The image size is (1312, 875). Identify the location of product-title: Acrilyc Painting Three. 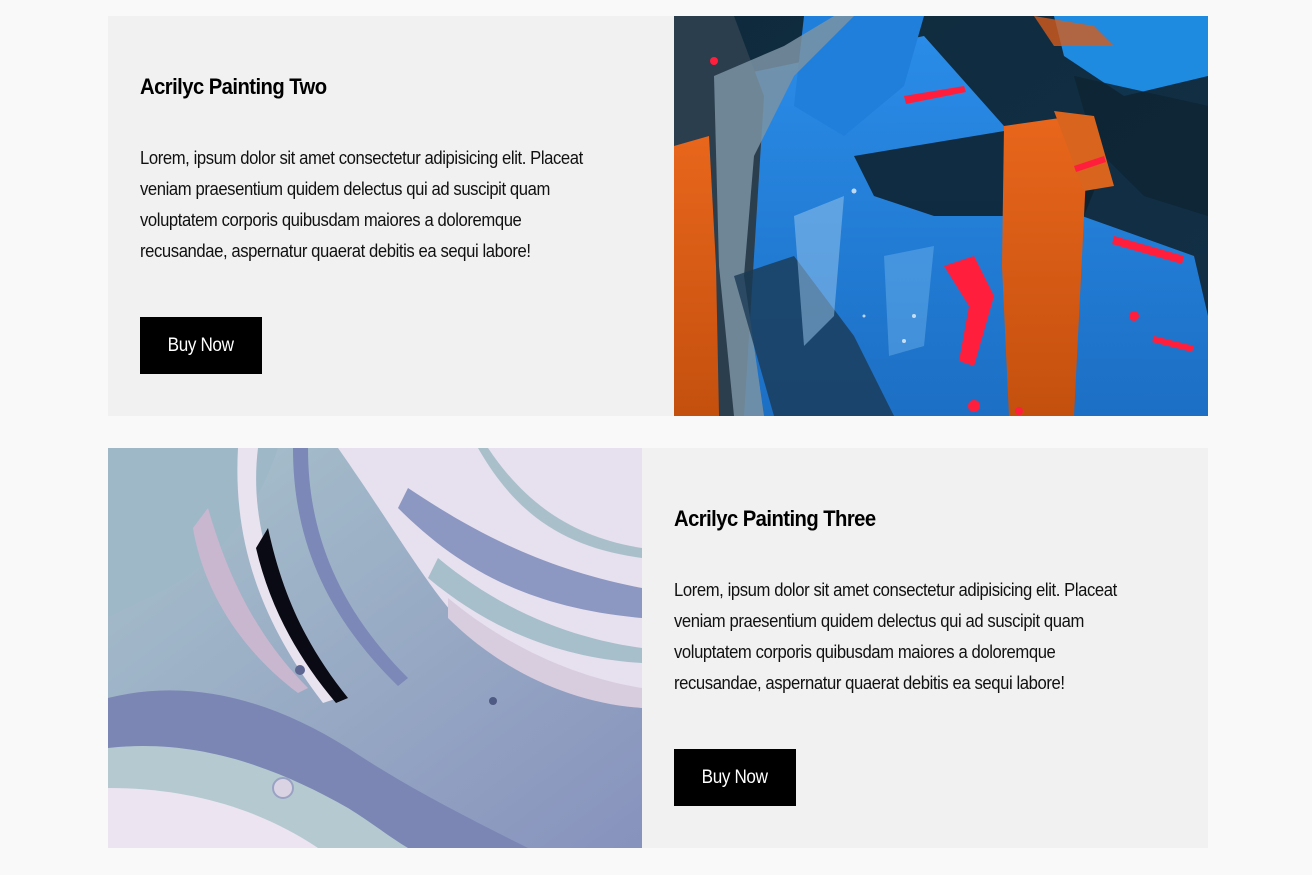
(775, 518).